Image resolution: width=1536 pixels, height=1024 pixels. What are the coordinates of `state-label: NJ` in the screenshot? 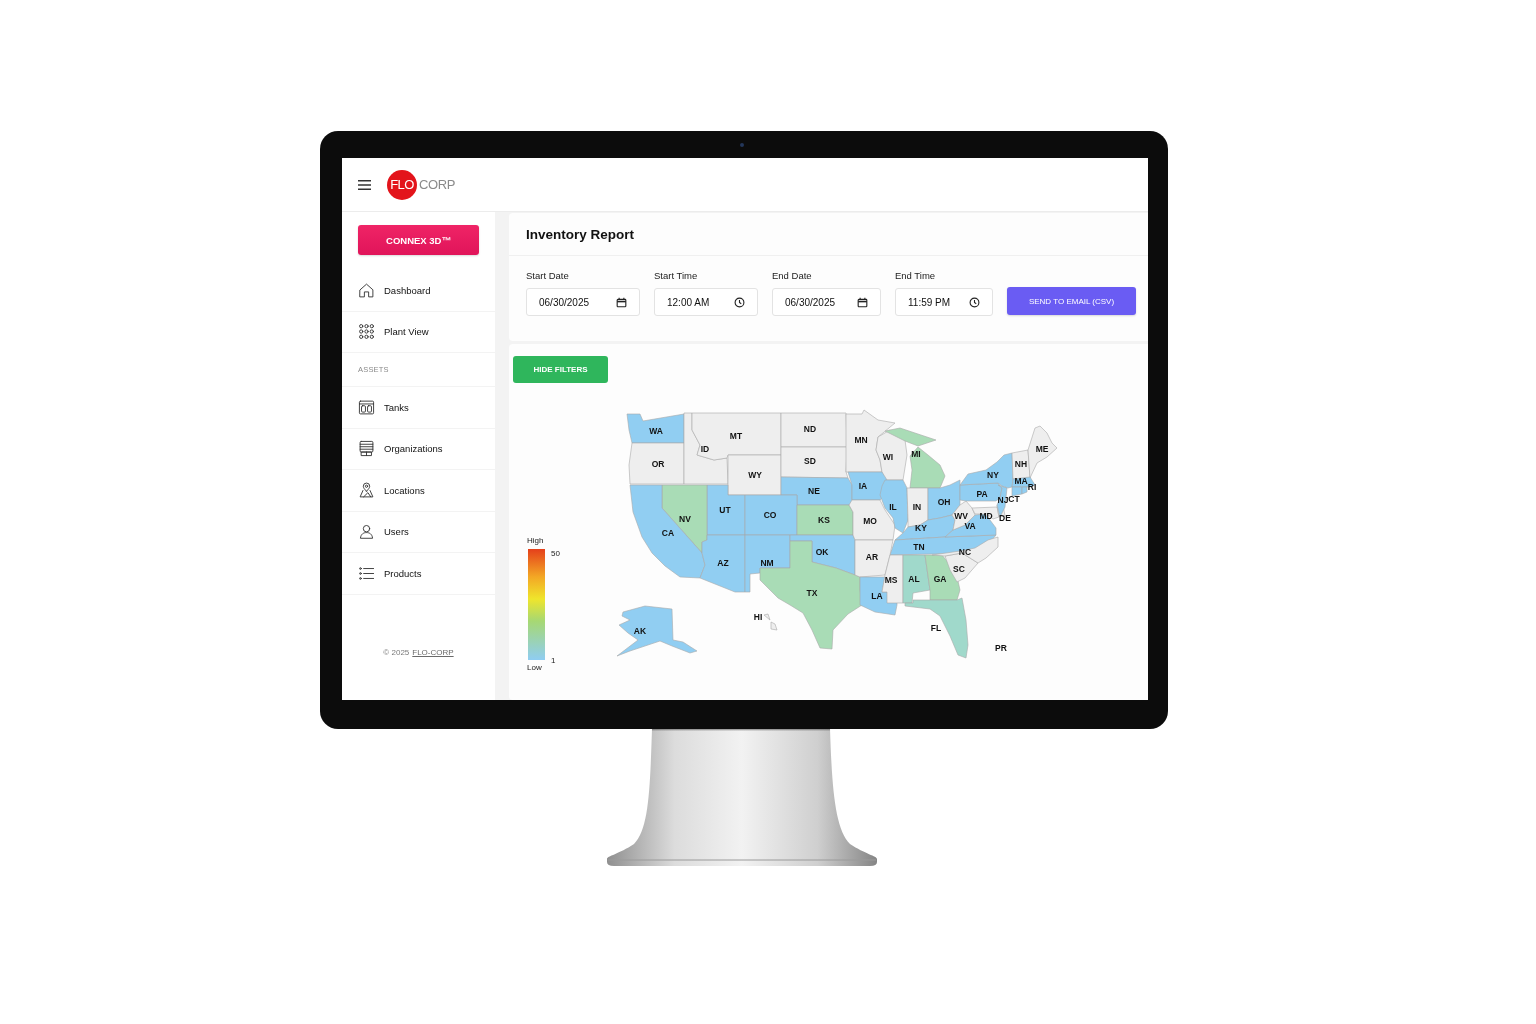 It's located at (1003, 500).